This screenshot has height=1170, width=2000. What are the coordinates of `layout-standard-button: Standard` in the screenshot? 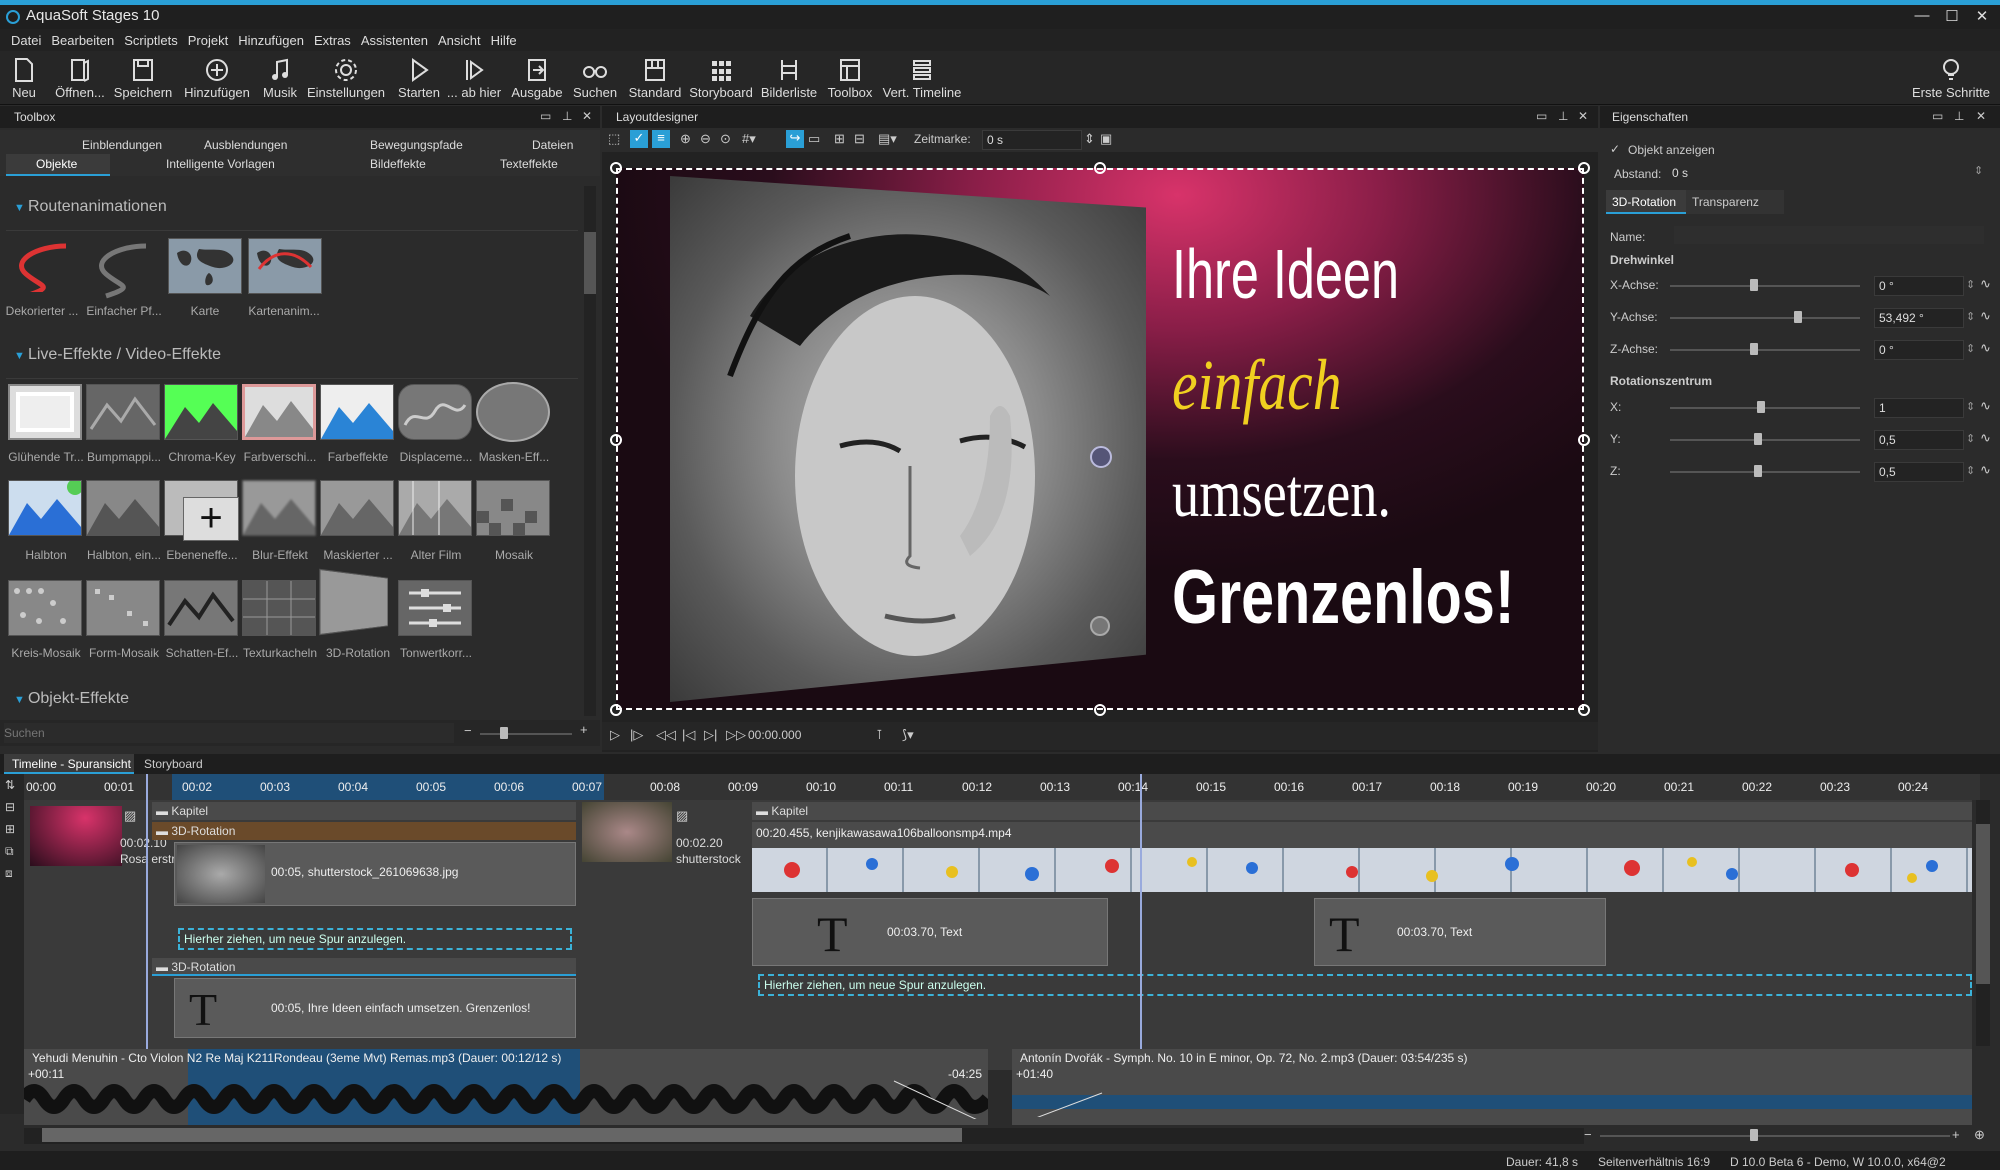 It's located at (655, 78).